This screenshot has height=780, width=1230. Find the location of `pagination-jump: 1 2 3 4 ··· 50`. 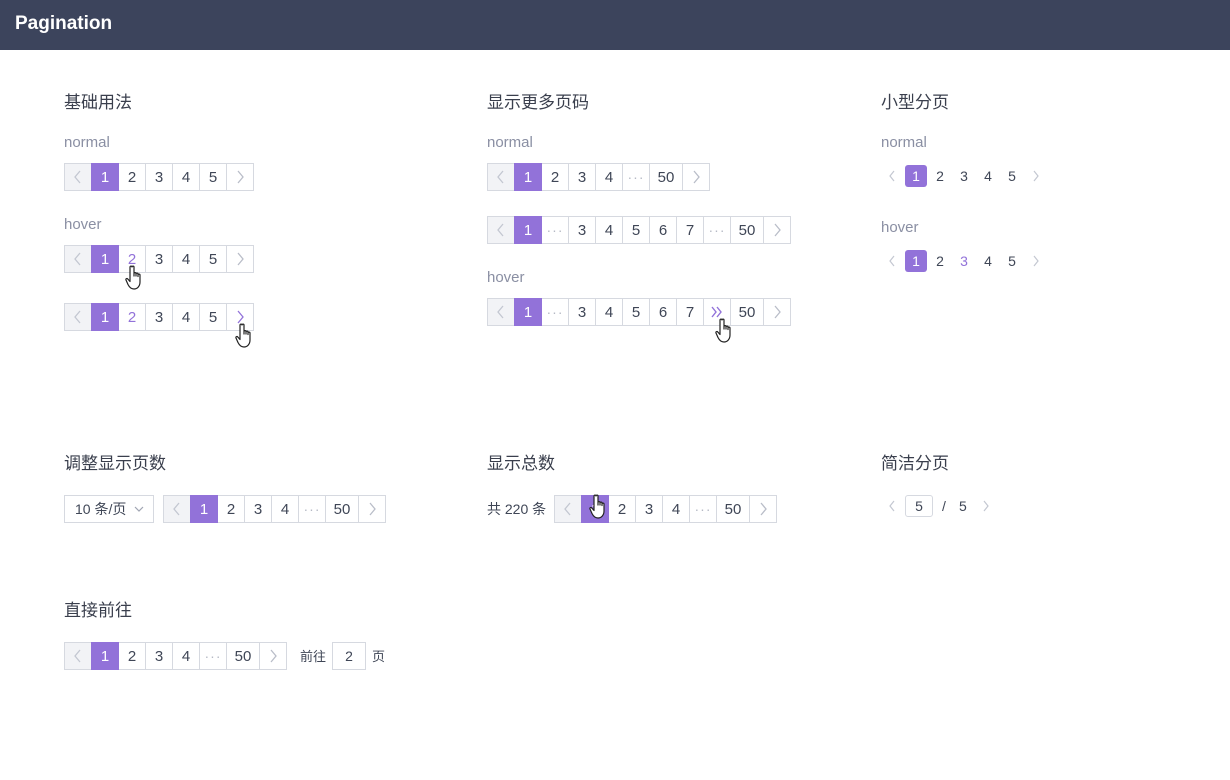

pagination-jump: 1 2 3 4 ··· 50 is located at coordinates (175, 656).